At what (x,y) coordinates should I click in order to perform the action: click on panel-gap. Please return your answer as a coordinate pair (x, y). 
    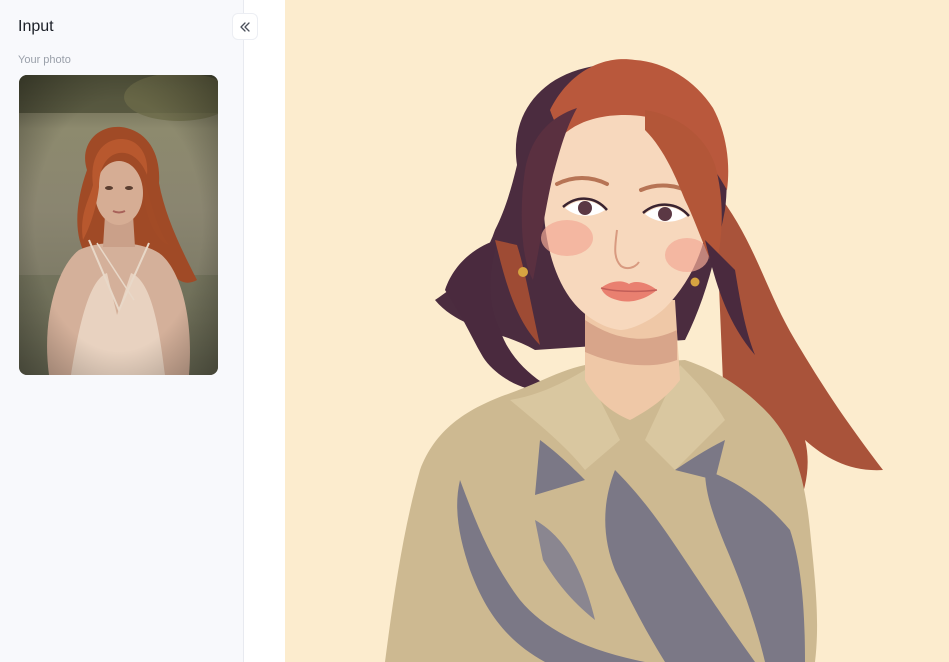
    Looking at the image, I should click on (264, 331).